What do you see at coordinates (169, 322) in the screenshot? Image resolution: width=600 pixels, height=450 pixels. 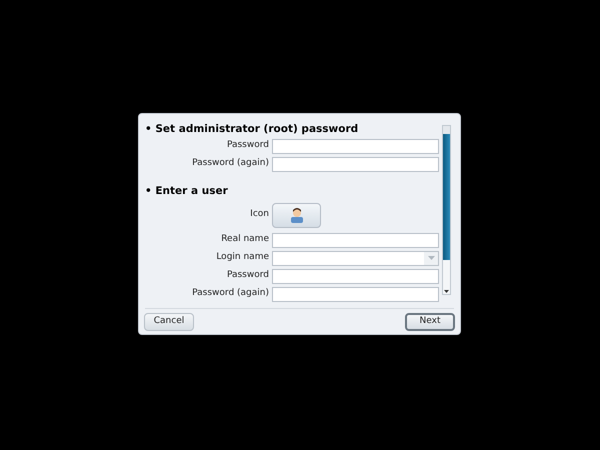 I see `cancel-button: Cancel` at bounding box center [169, 322].